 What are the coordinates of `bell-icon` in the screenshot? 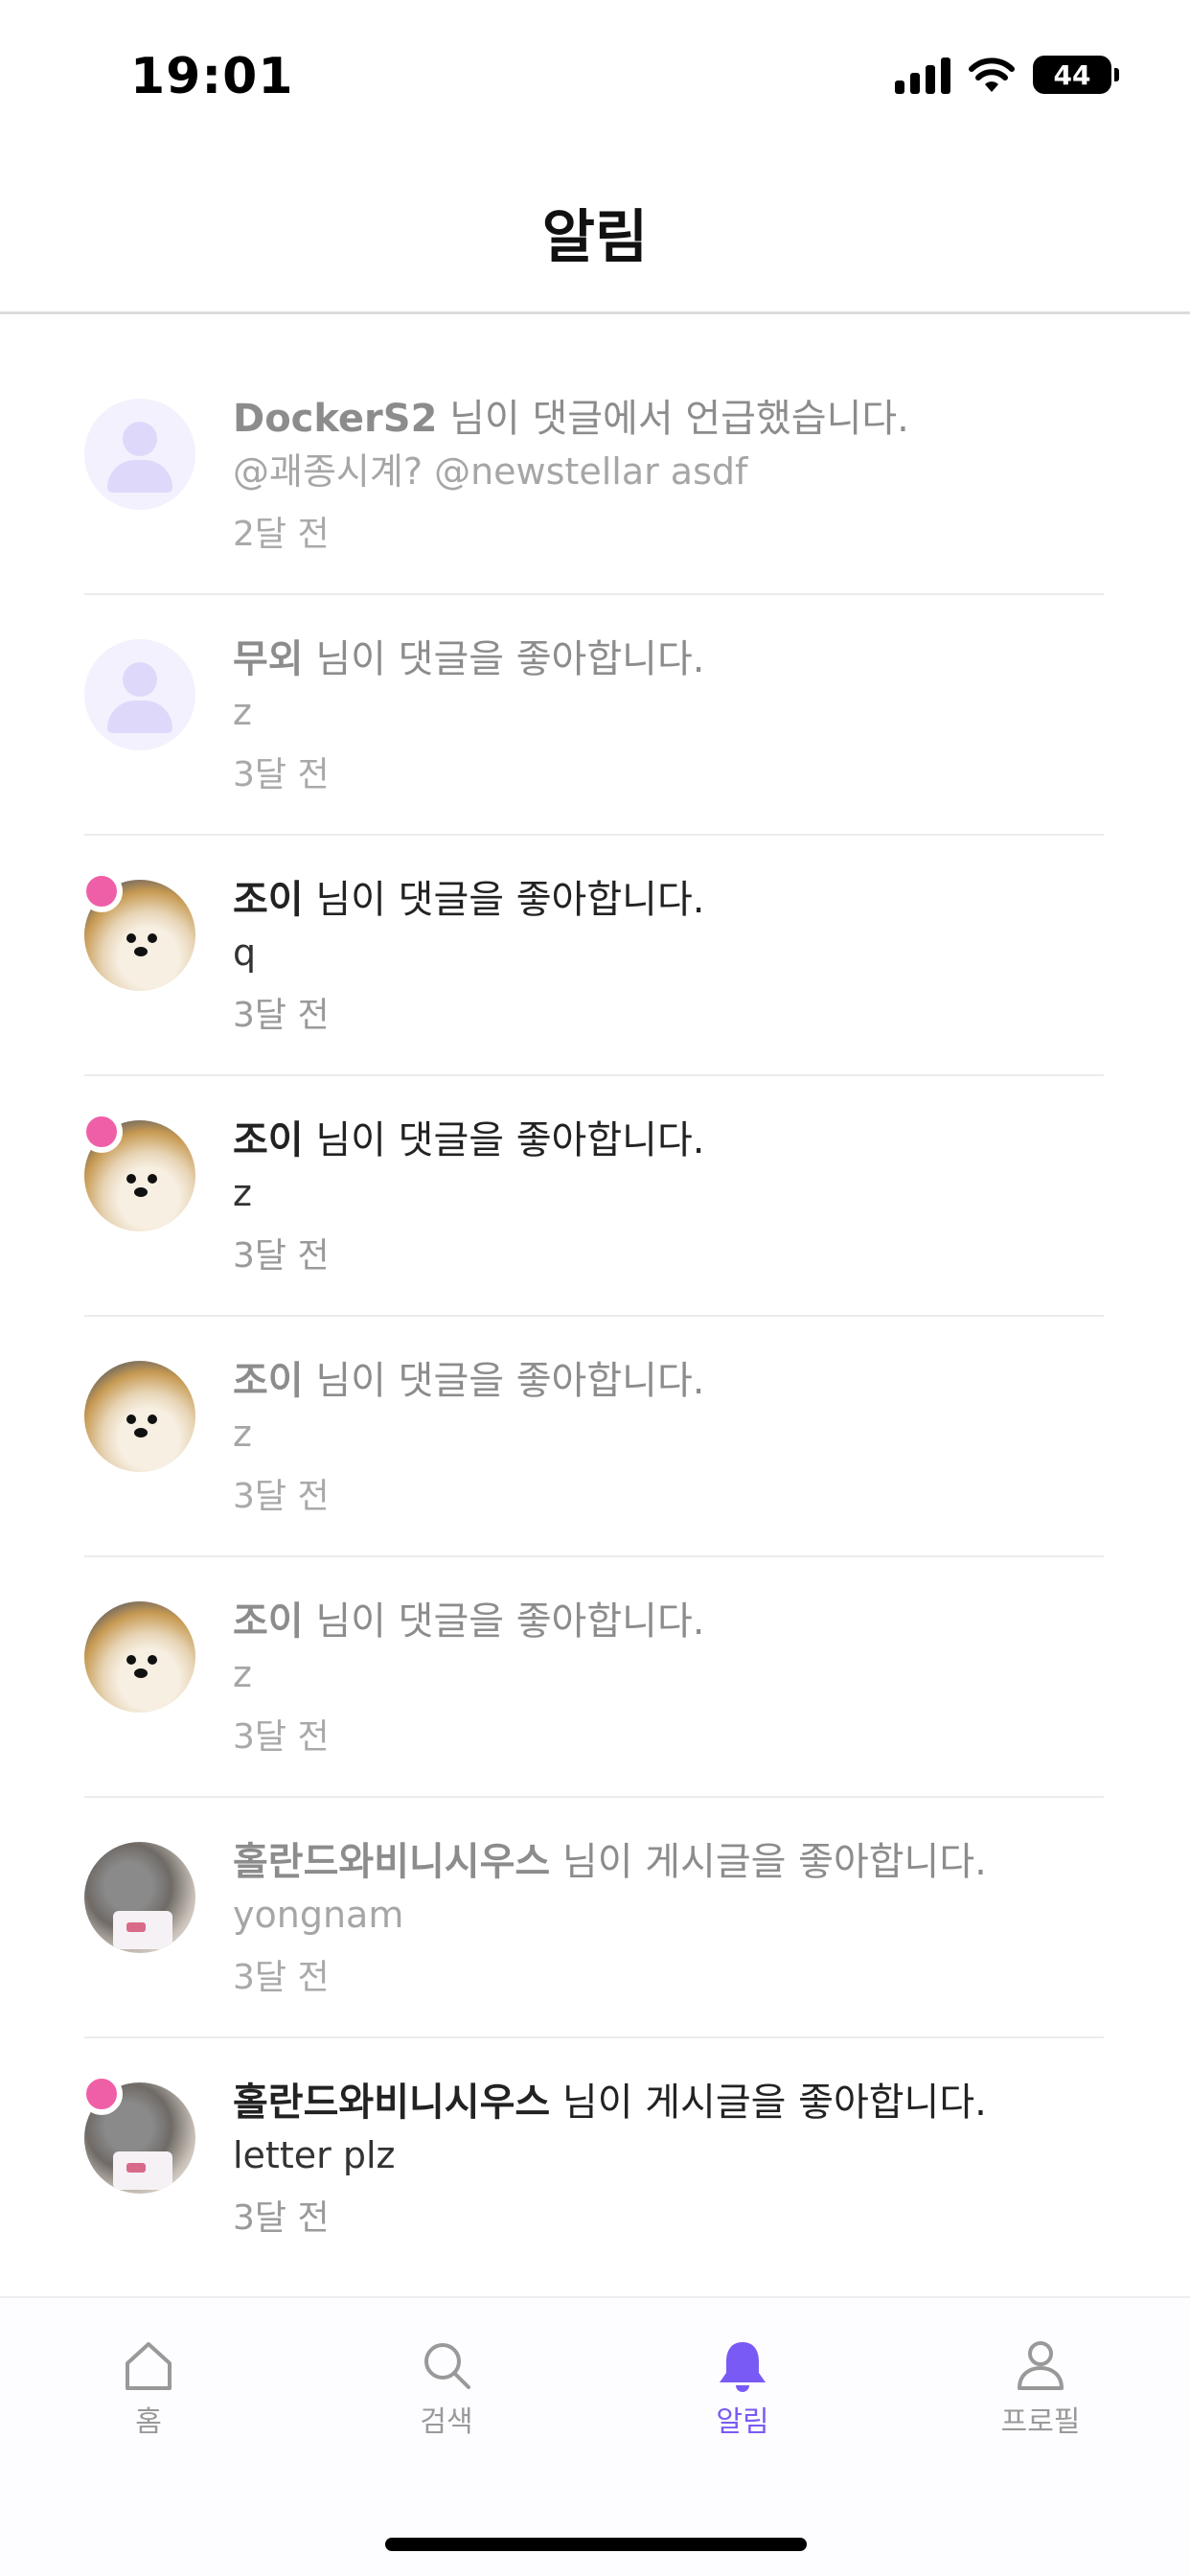 It's located at (743, 2367).